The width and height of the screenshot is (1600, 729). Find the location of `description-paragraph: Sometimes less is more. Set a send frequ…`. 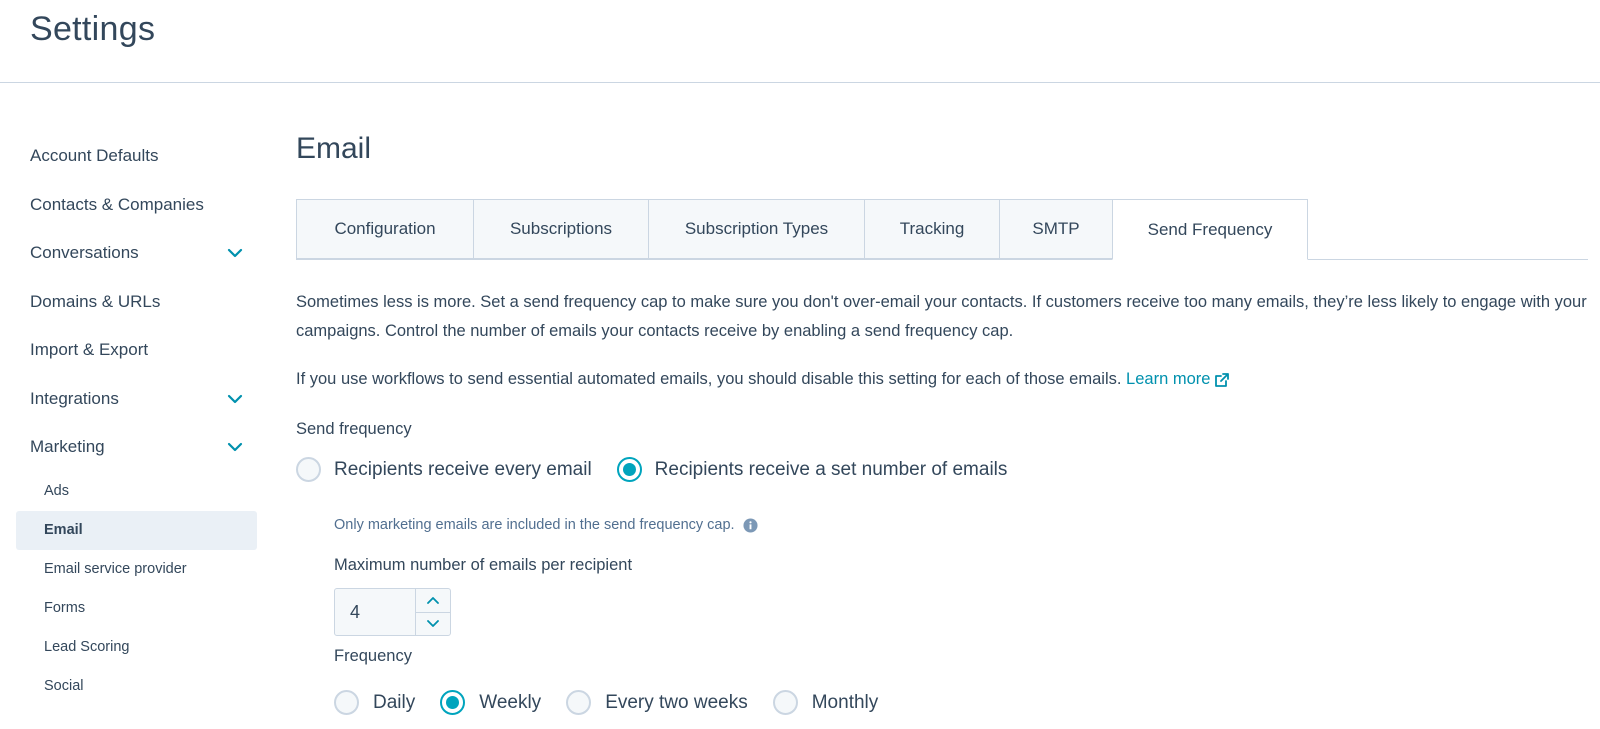

description-paragraph: Sometimes less is more. Set a send frequ… is located at coordinates (941, 316).